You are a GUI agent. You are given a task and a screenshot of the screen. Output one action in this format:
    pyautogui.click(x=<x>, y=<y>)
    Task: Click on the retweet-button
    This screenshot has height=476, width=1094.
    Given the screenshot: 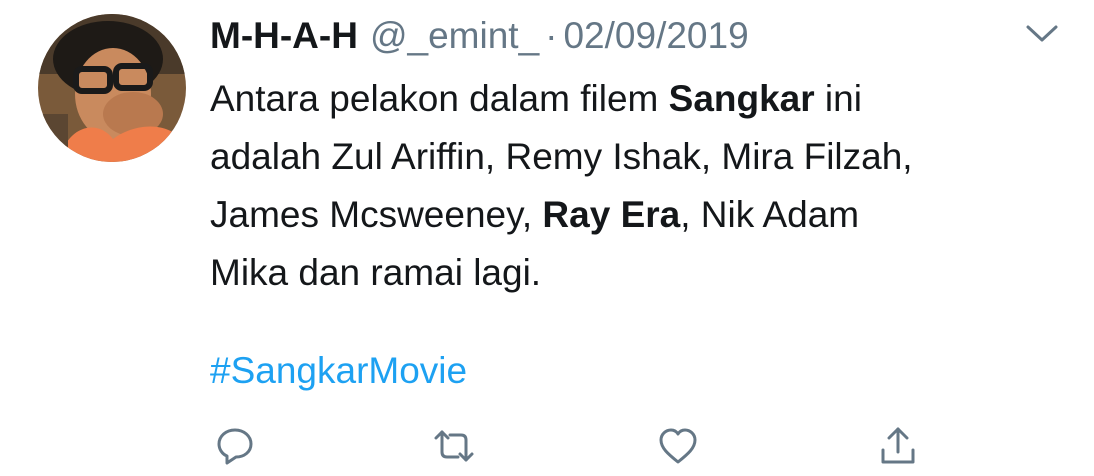 What is the action you would take?
    pyautogui.click(x=454, y=446)
    